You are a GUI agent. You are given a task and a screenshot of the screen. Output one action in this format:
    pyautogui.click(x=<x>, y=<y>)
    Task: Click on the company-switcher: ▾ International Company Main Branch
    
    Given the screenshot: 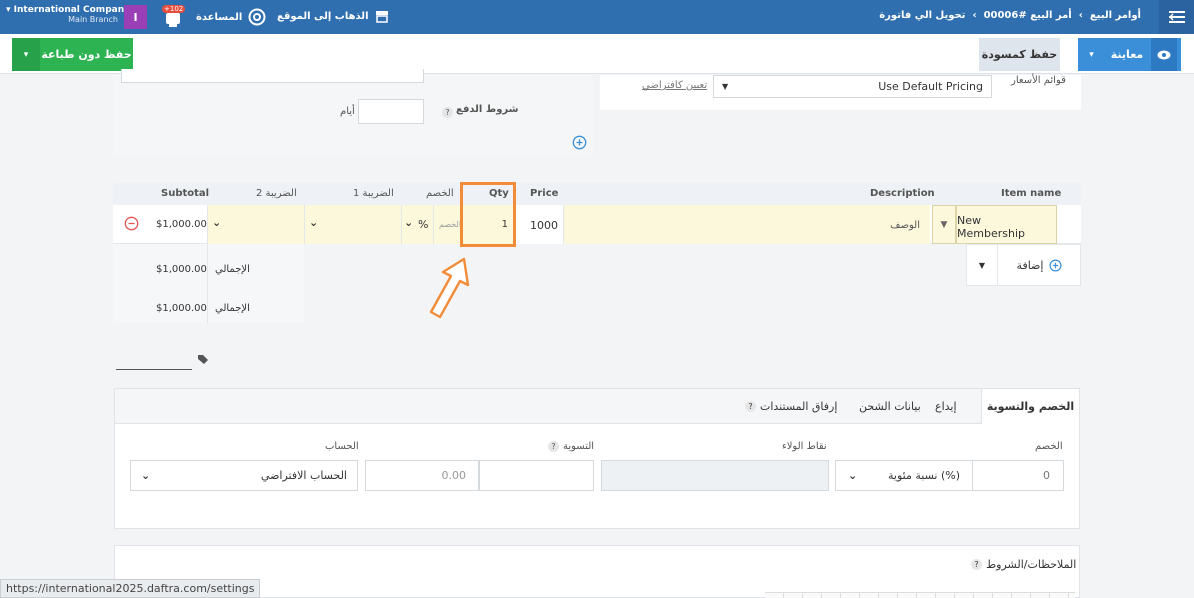 What is the action you would take?
    pyautogui.click(x=68, y=14)
    